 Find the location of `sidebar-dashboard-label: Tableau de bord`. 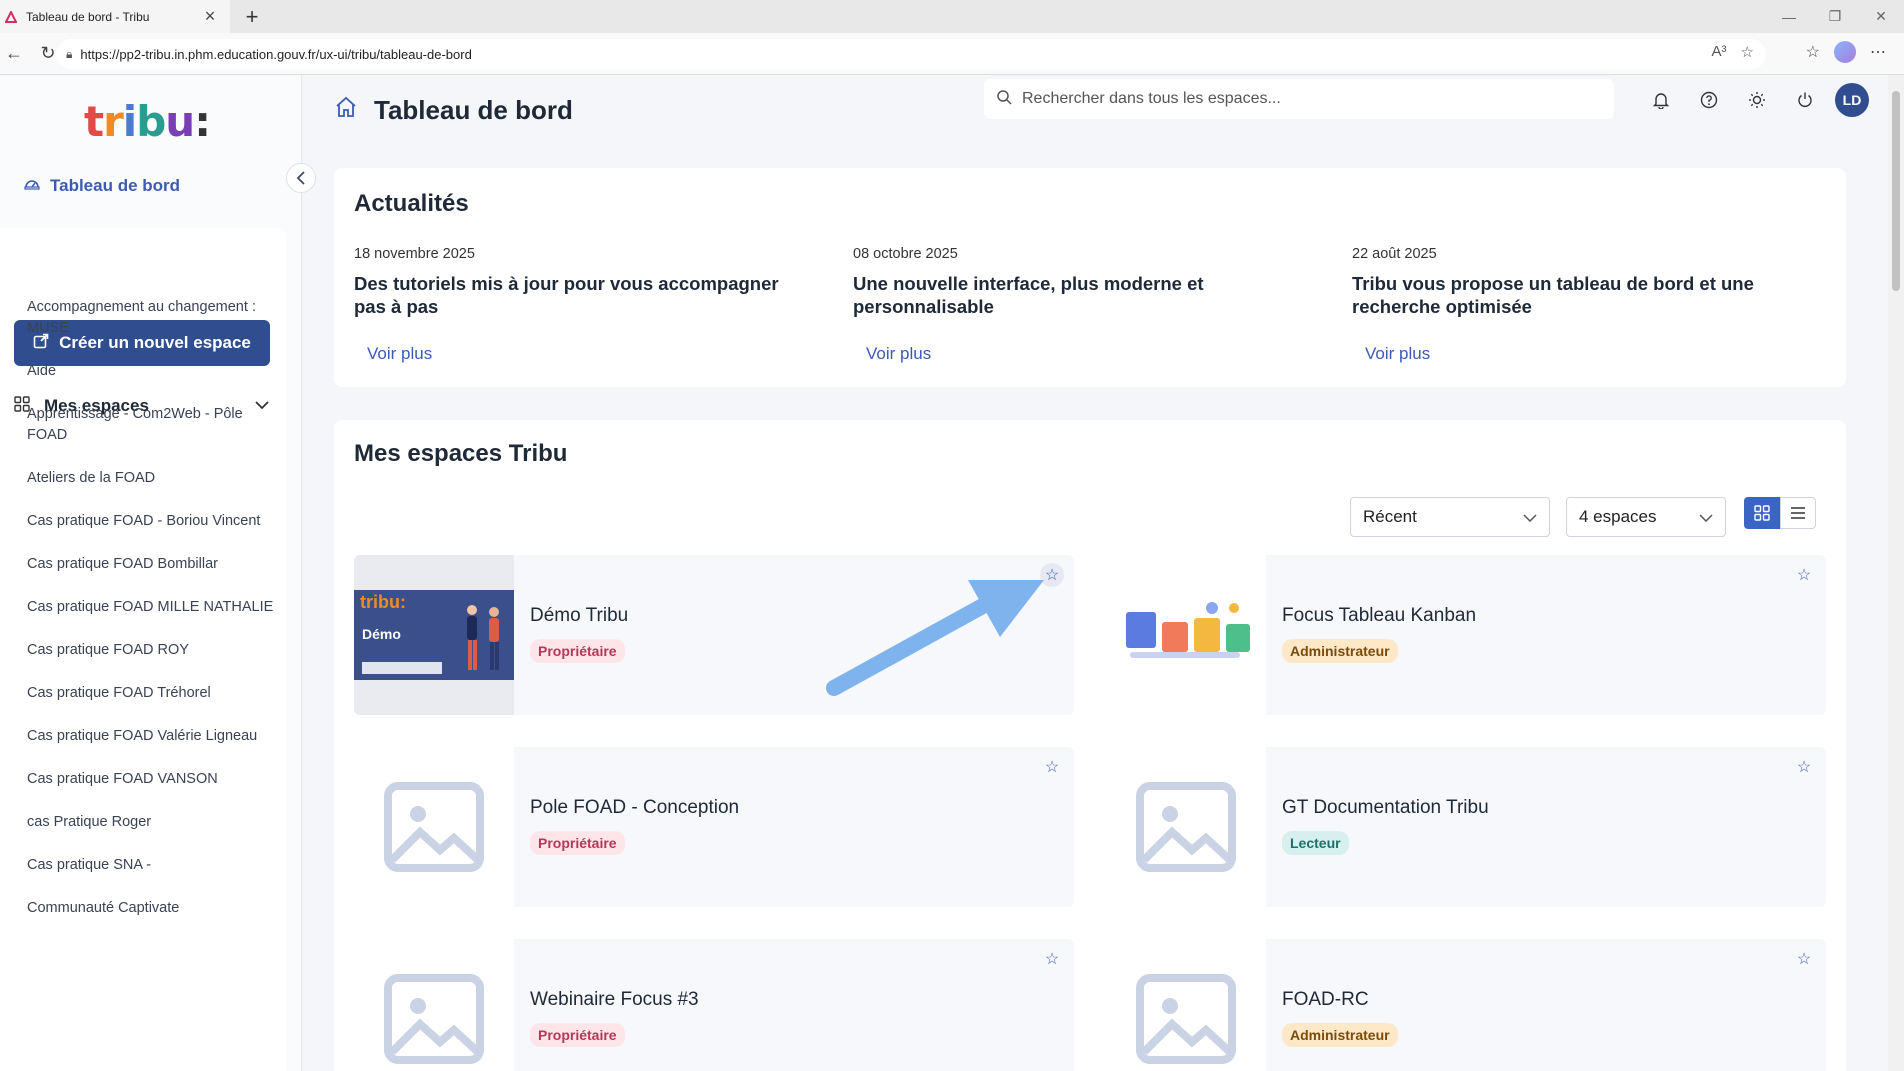

sidebar-dashboard-label: Tableau de bord is located at coordinates (115, 185).